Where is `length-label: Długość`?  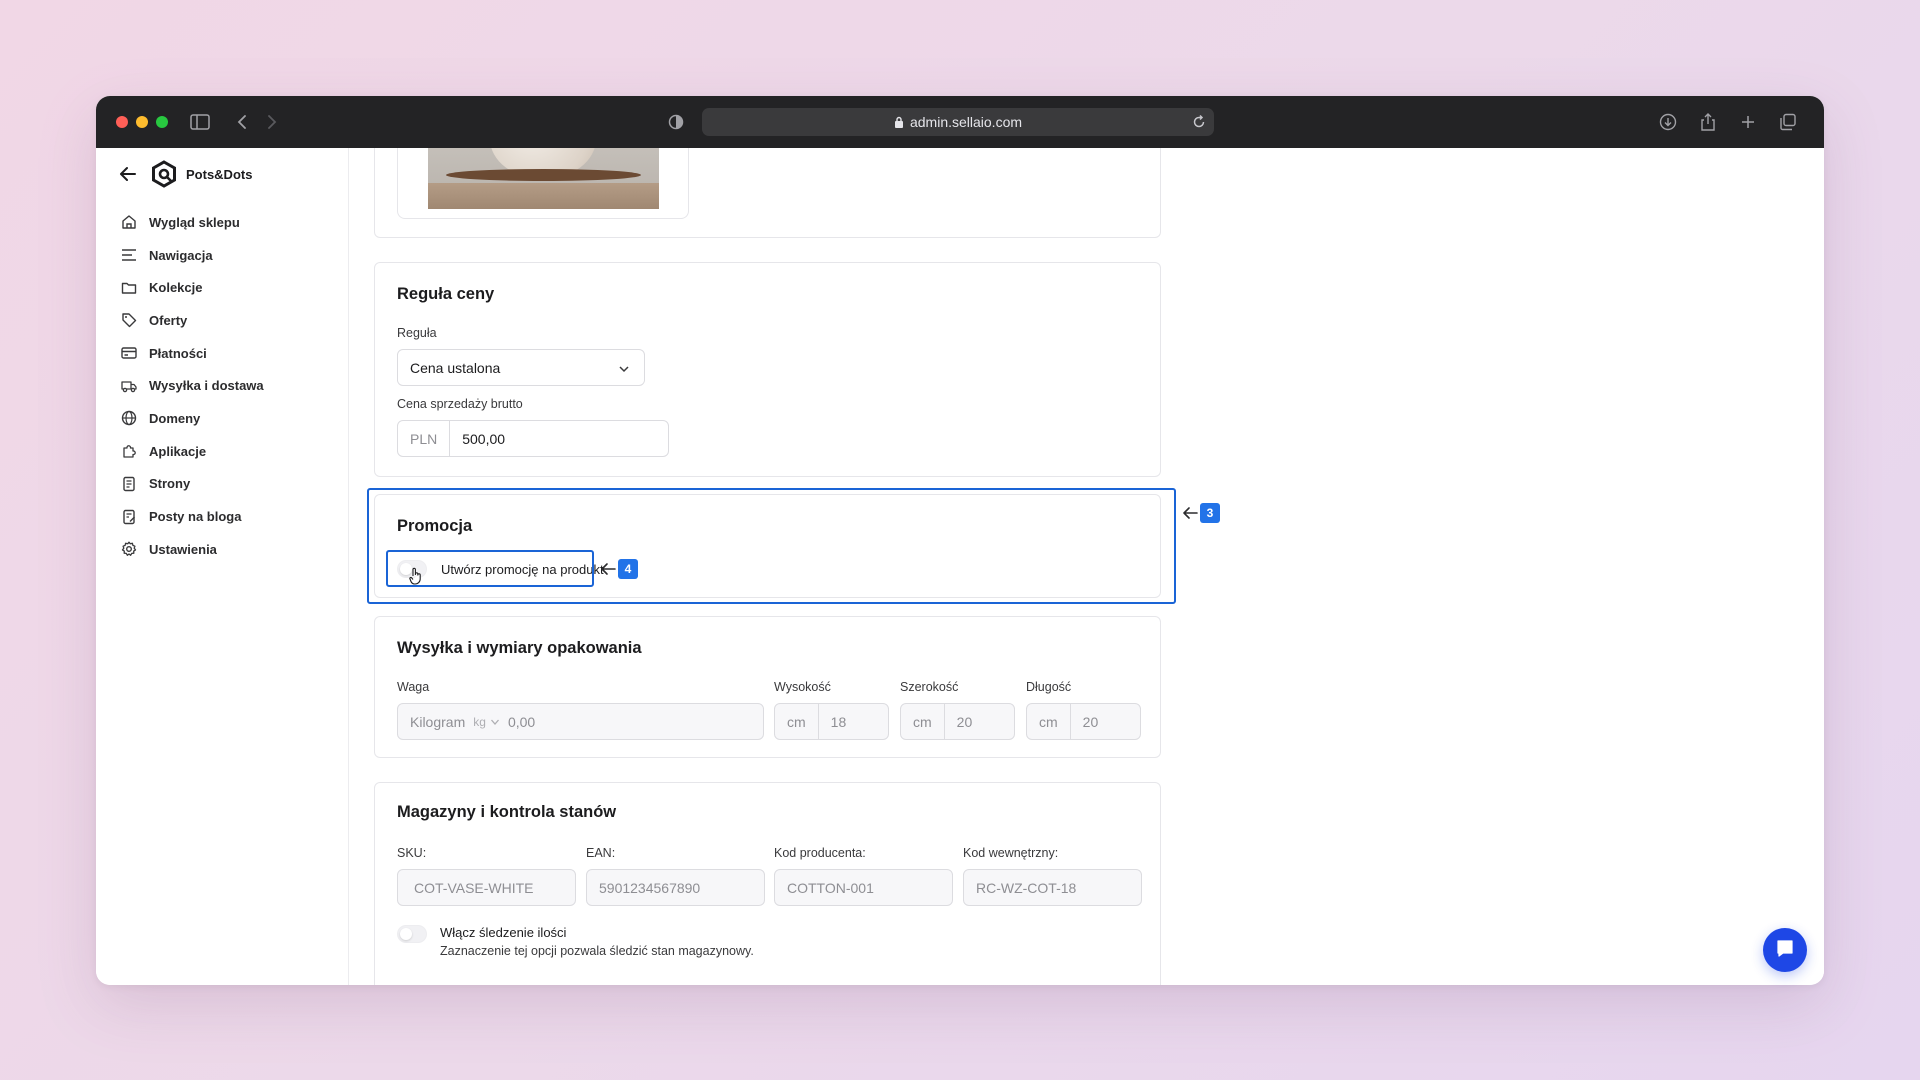
length-label: Długość is located at coordinates (1049, 687).